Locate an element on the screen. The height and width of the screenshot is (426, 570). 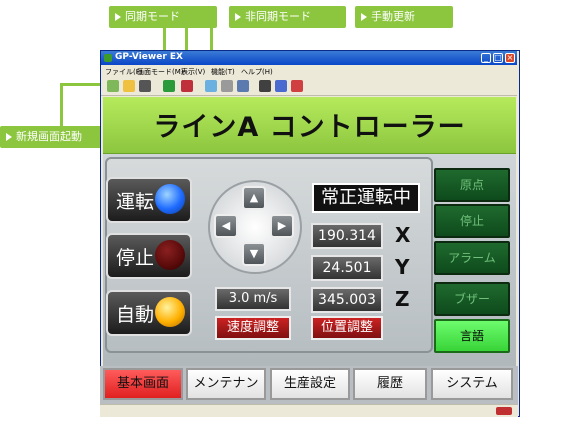
menu-view: 表示(V) is located at coordinates (193, 72).